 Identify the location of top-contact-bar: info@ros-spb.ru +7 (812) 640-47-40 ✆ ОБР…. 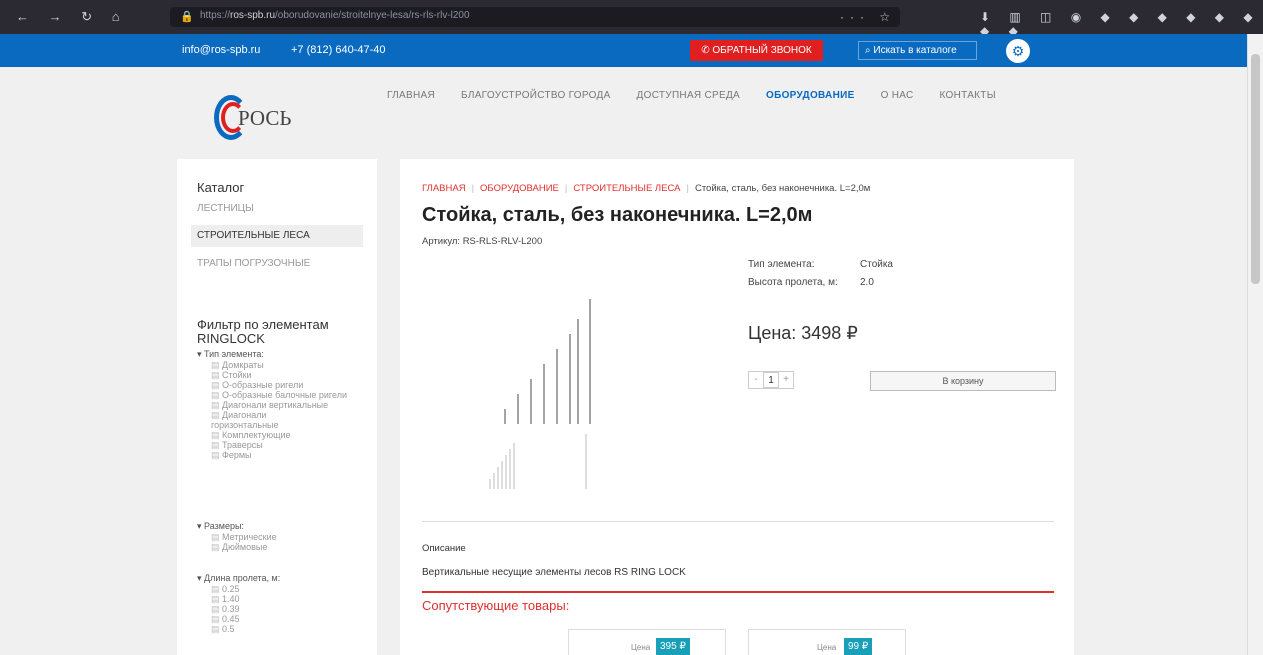
(623, 50).